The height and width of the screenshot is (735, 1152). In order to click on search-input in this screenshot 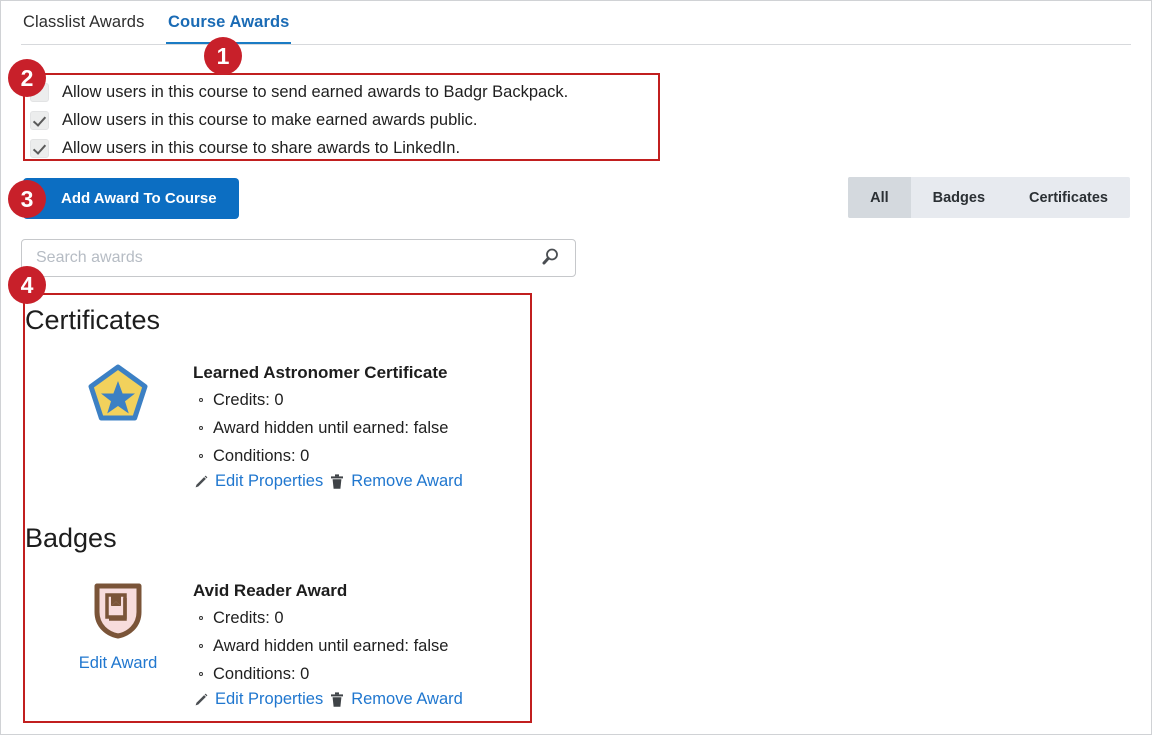, I will do `click(274, 258)`.